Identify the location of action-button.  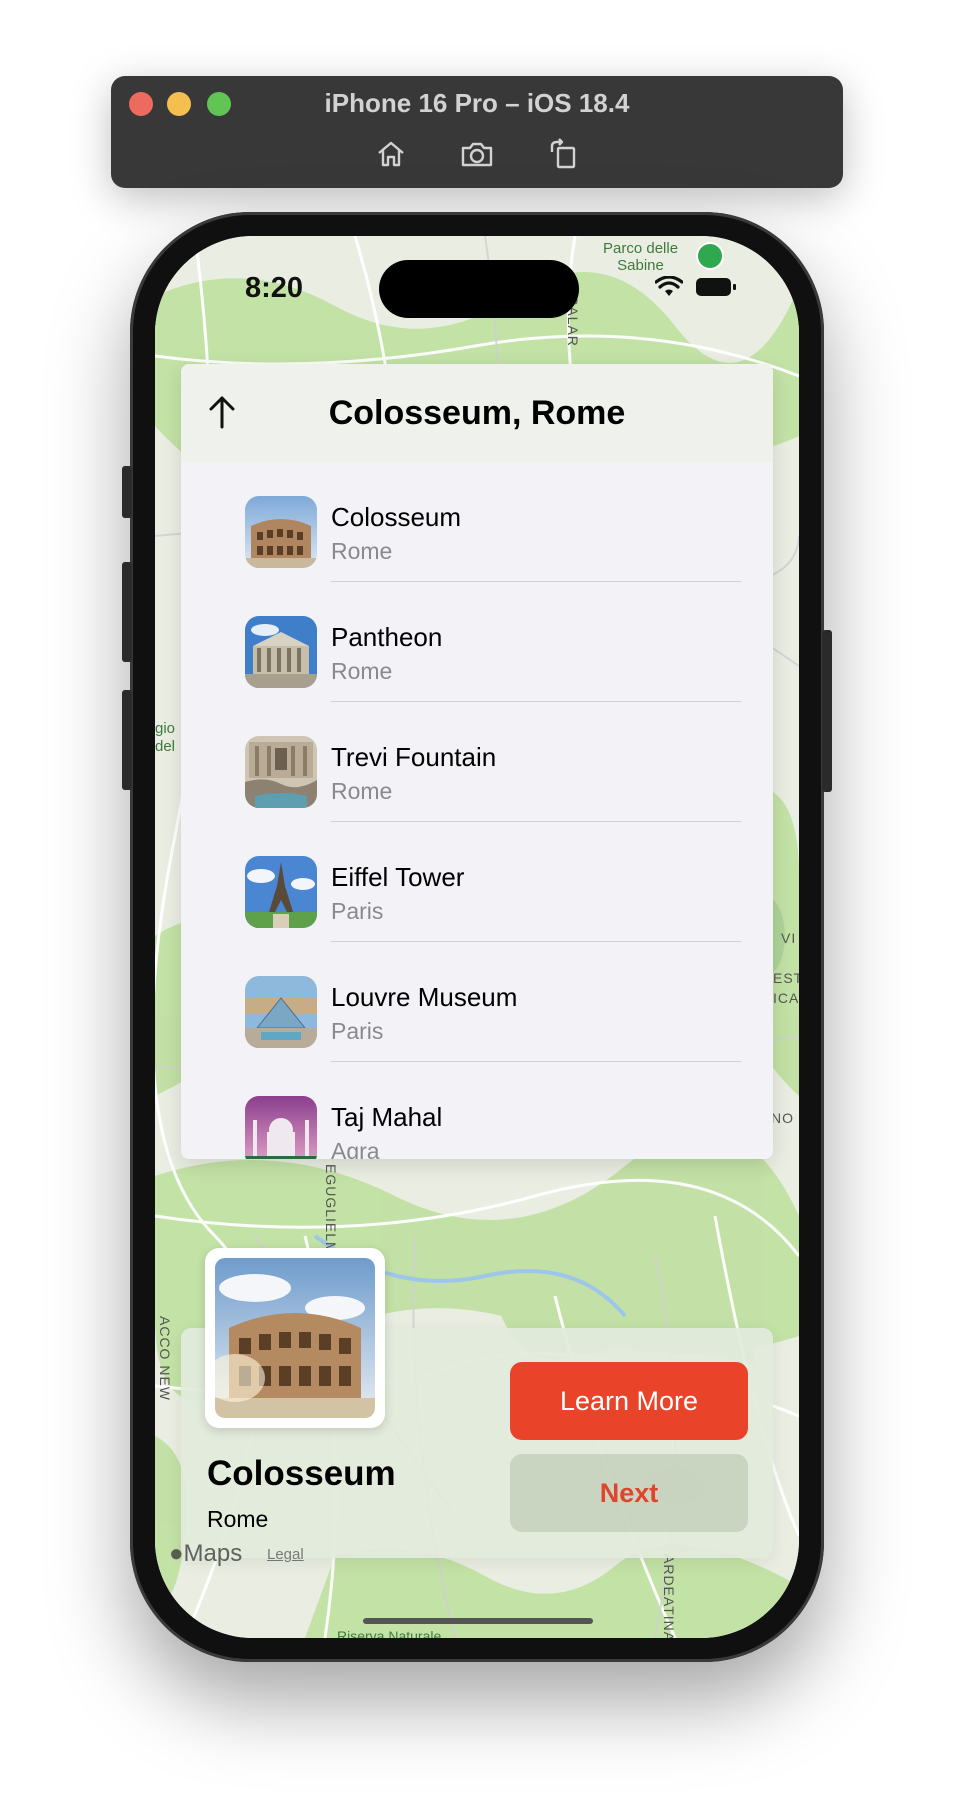
(127, 492).